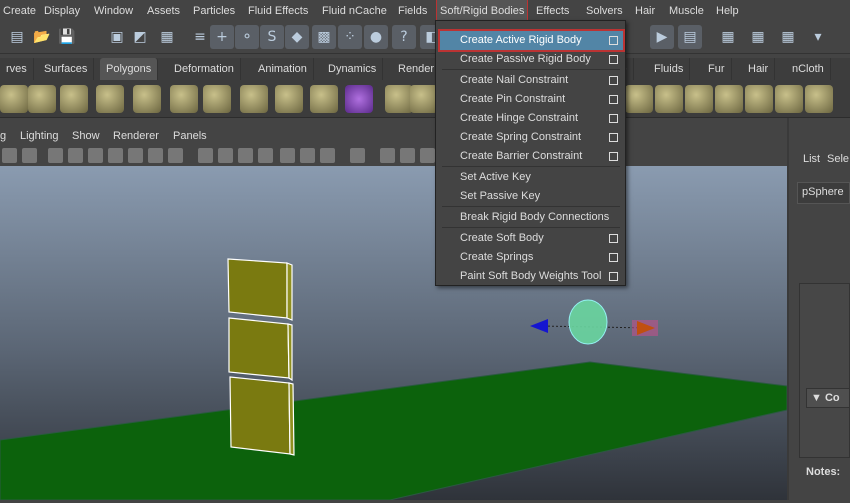 The width and height of the screenshot is (850, 503). What do you see at coordinates (324, 37) in the screenshot?
I see `toolbar-icon: ▩` at bounding box center [324, 37].